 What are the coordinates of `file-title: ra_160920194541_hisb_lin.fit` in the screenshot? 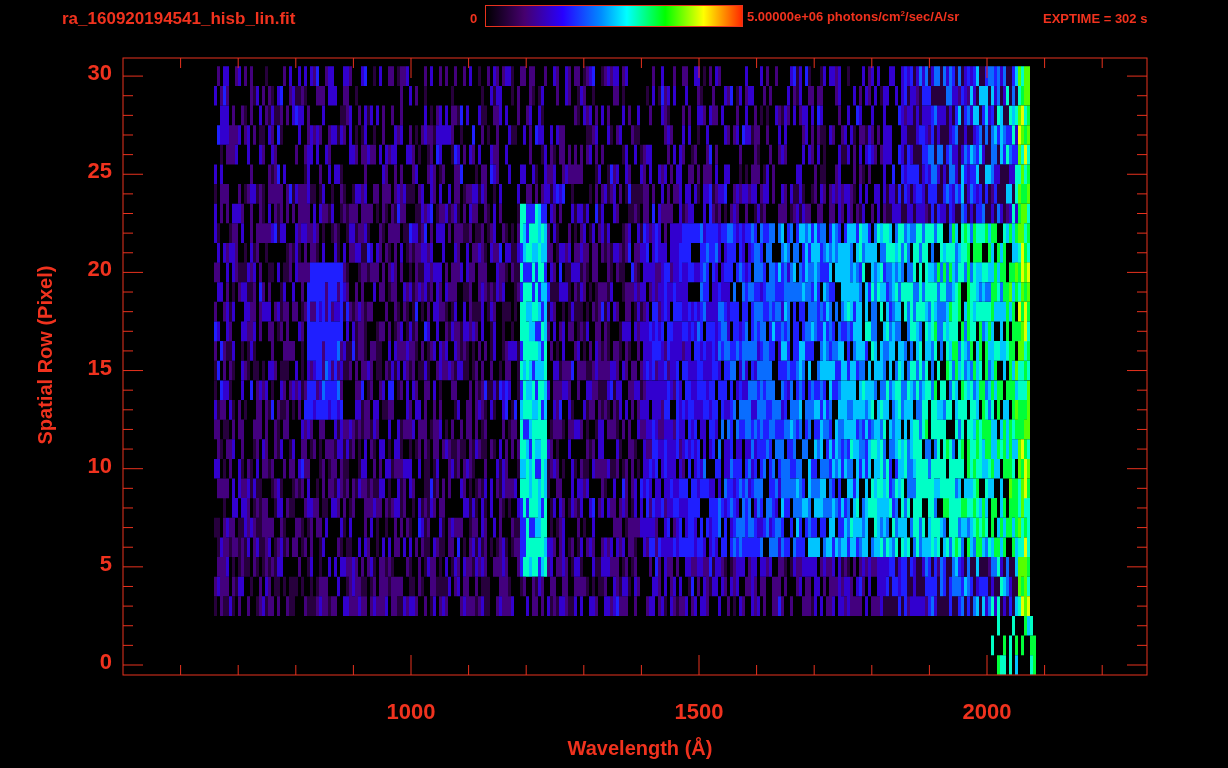 It's located at (179, 18).